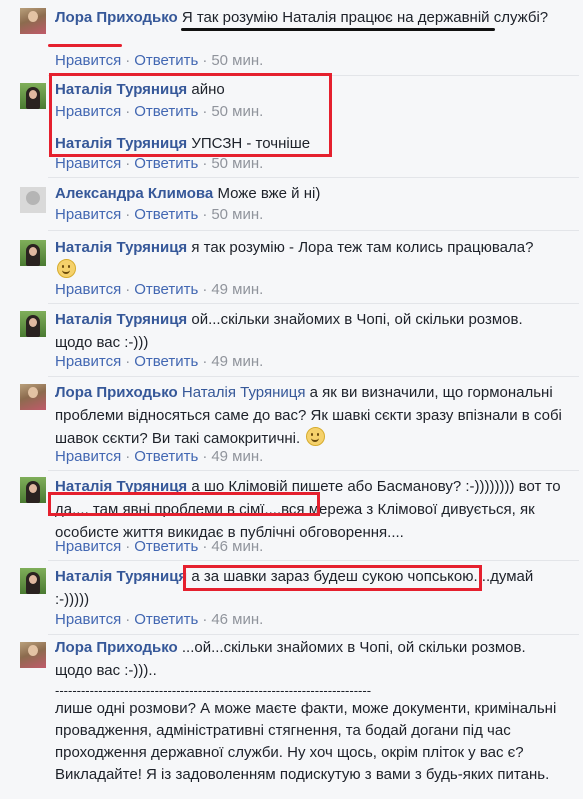 The width and height of the screenshot is (583, 799). What do you see at coordinates (269, 193) in the screenshot?
I see `comment-text: Може вже й ні)` at bounding box center [269, 193].